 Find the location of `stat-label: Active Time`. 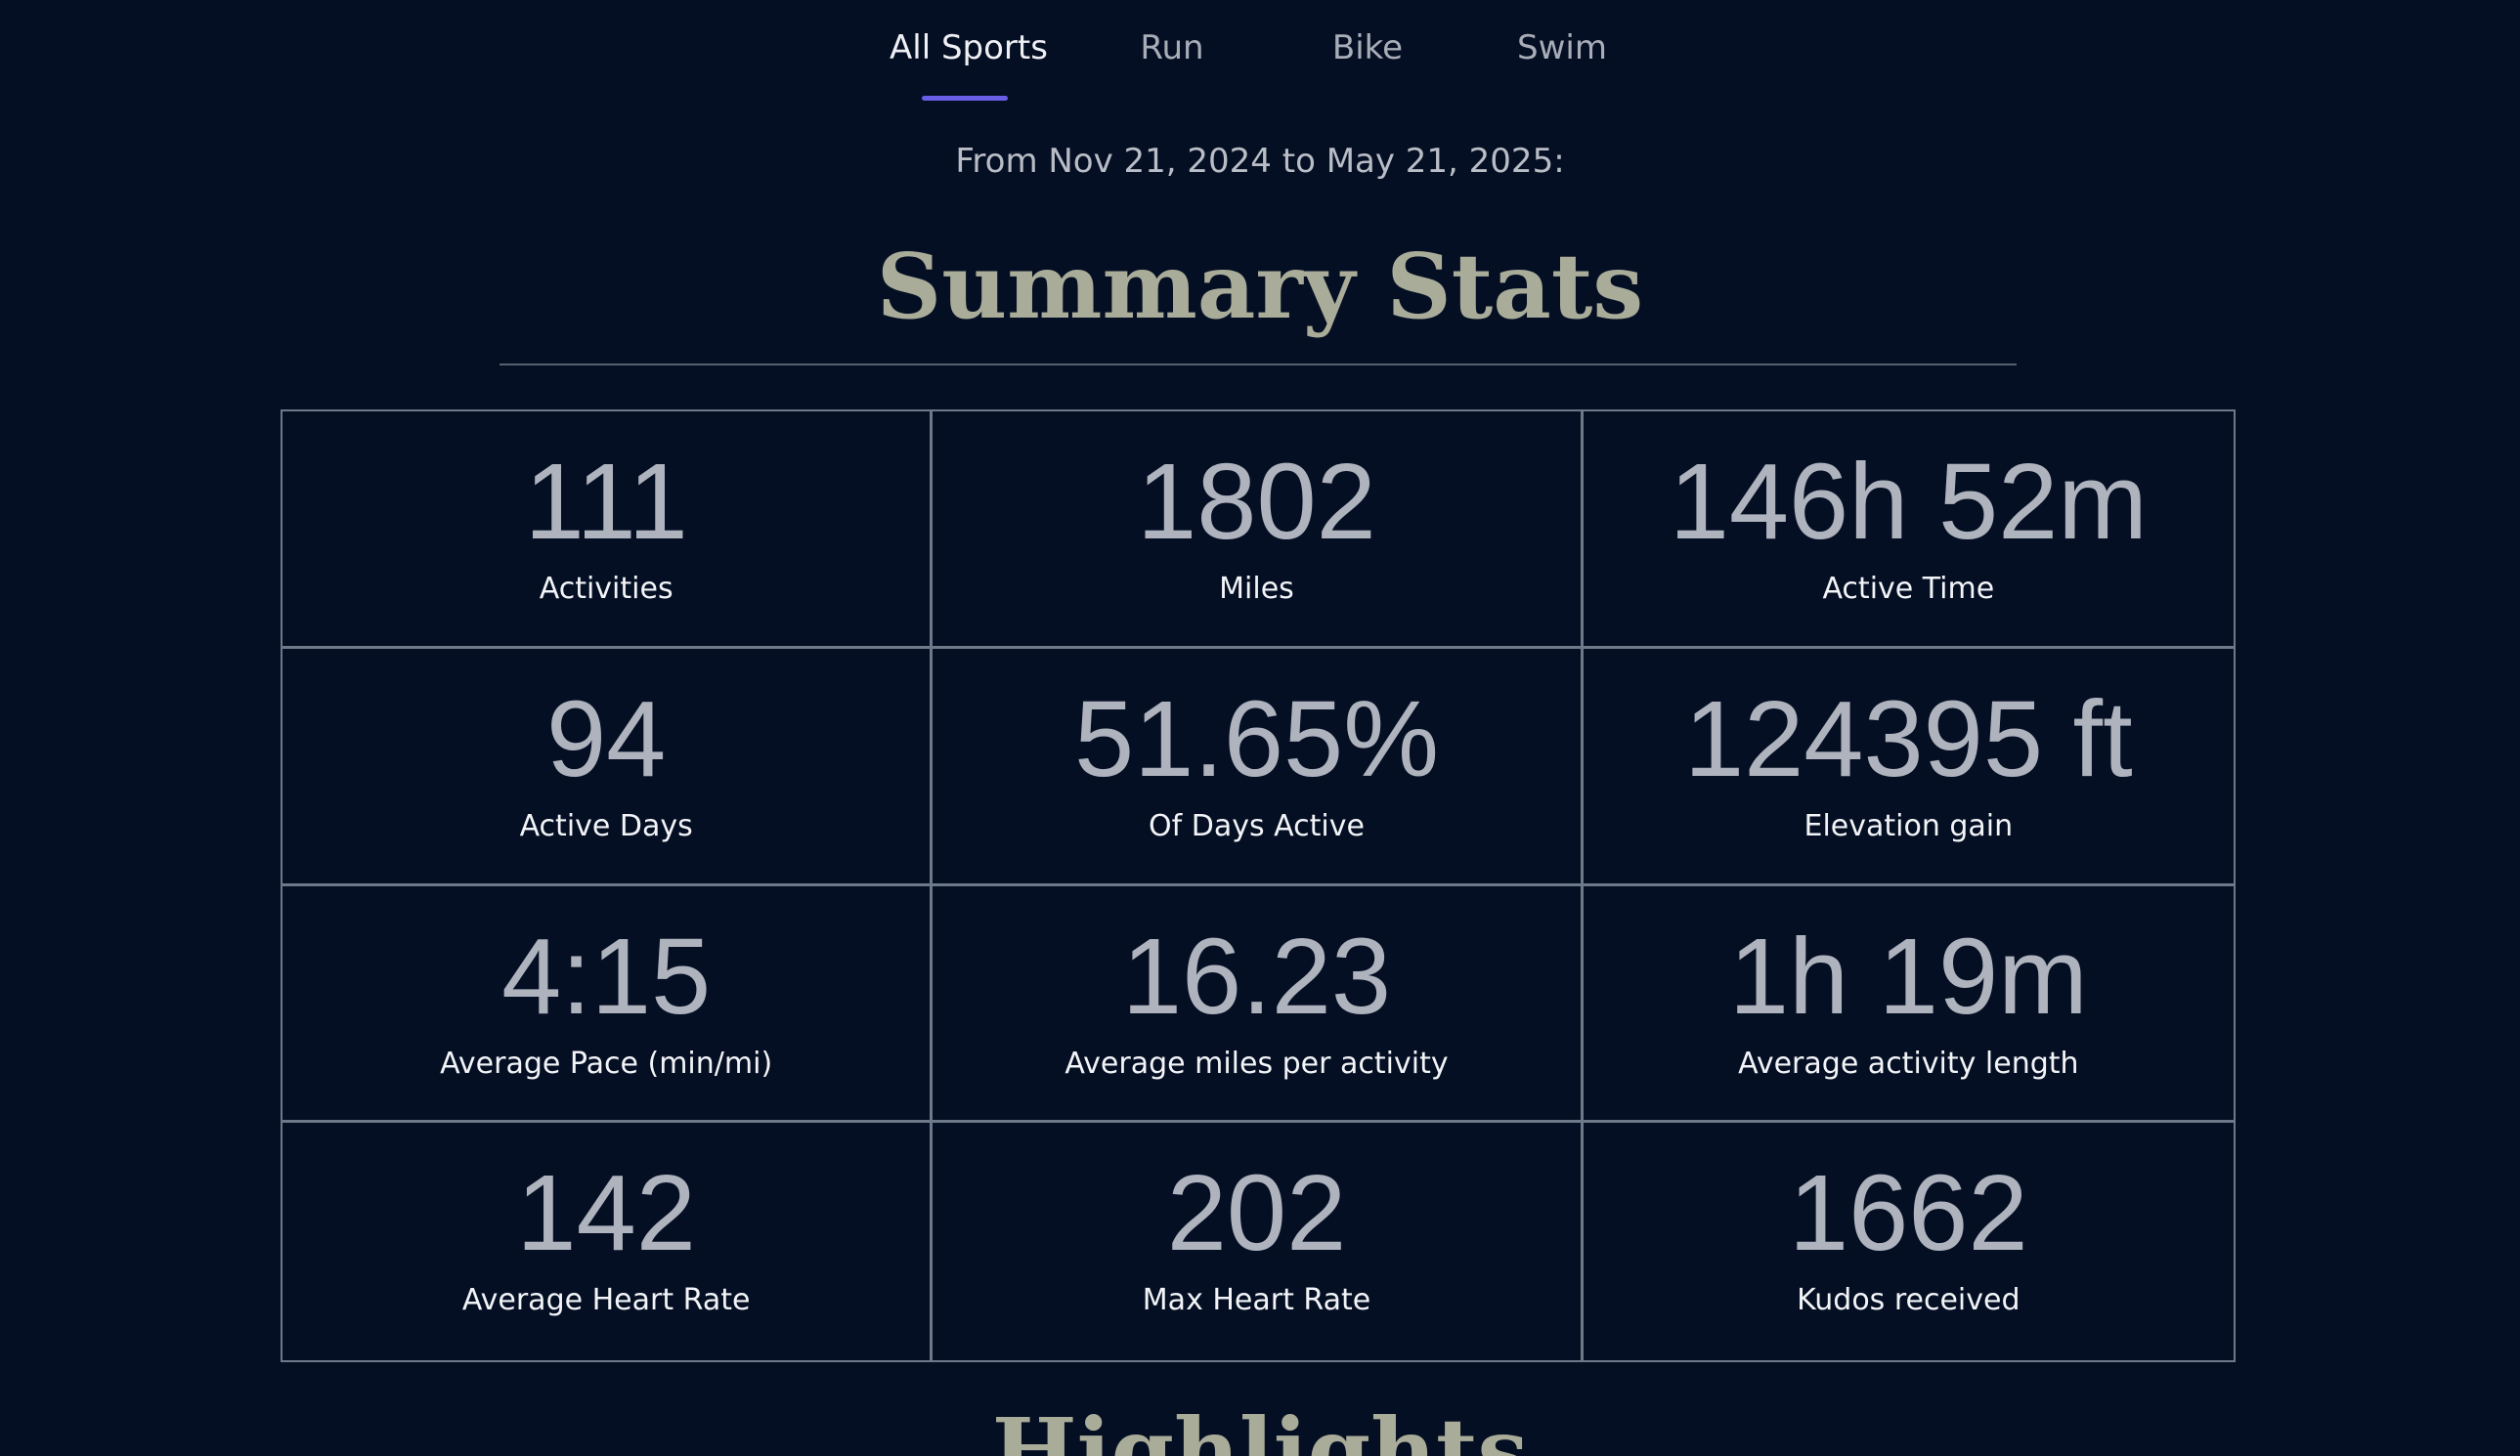

stat-label: Active Time is located at coordinates (1908, 589).